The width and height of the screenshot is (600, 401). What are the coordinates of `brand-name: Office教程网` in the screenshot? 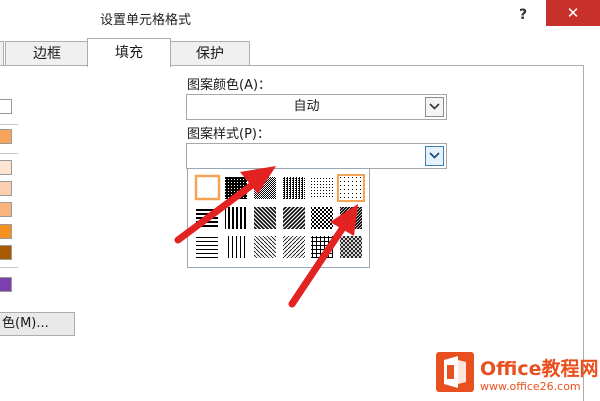 It's located at (539, 369).